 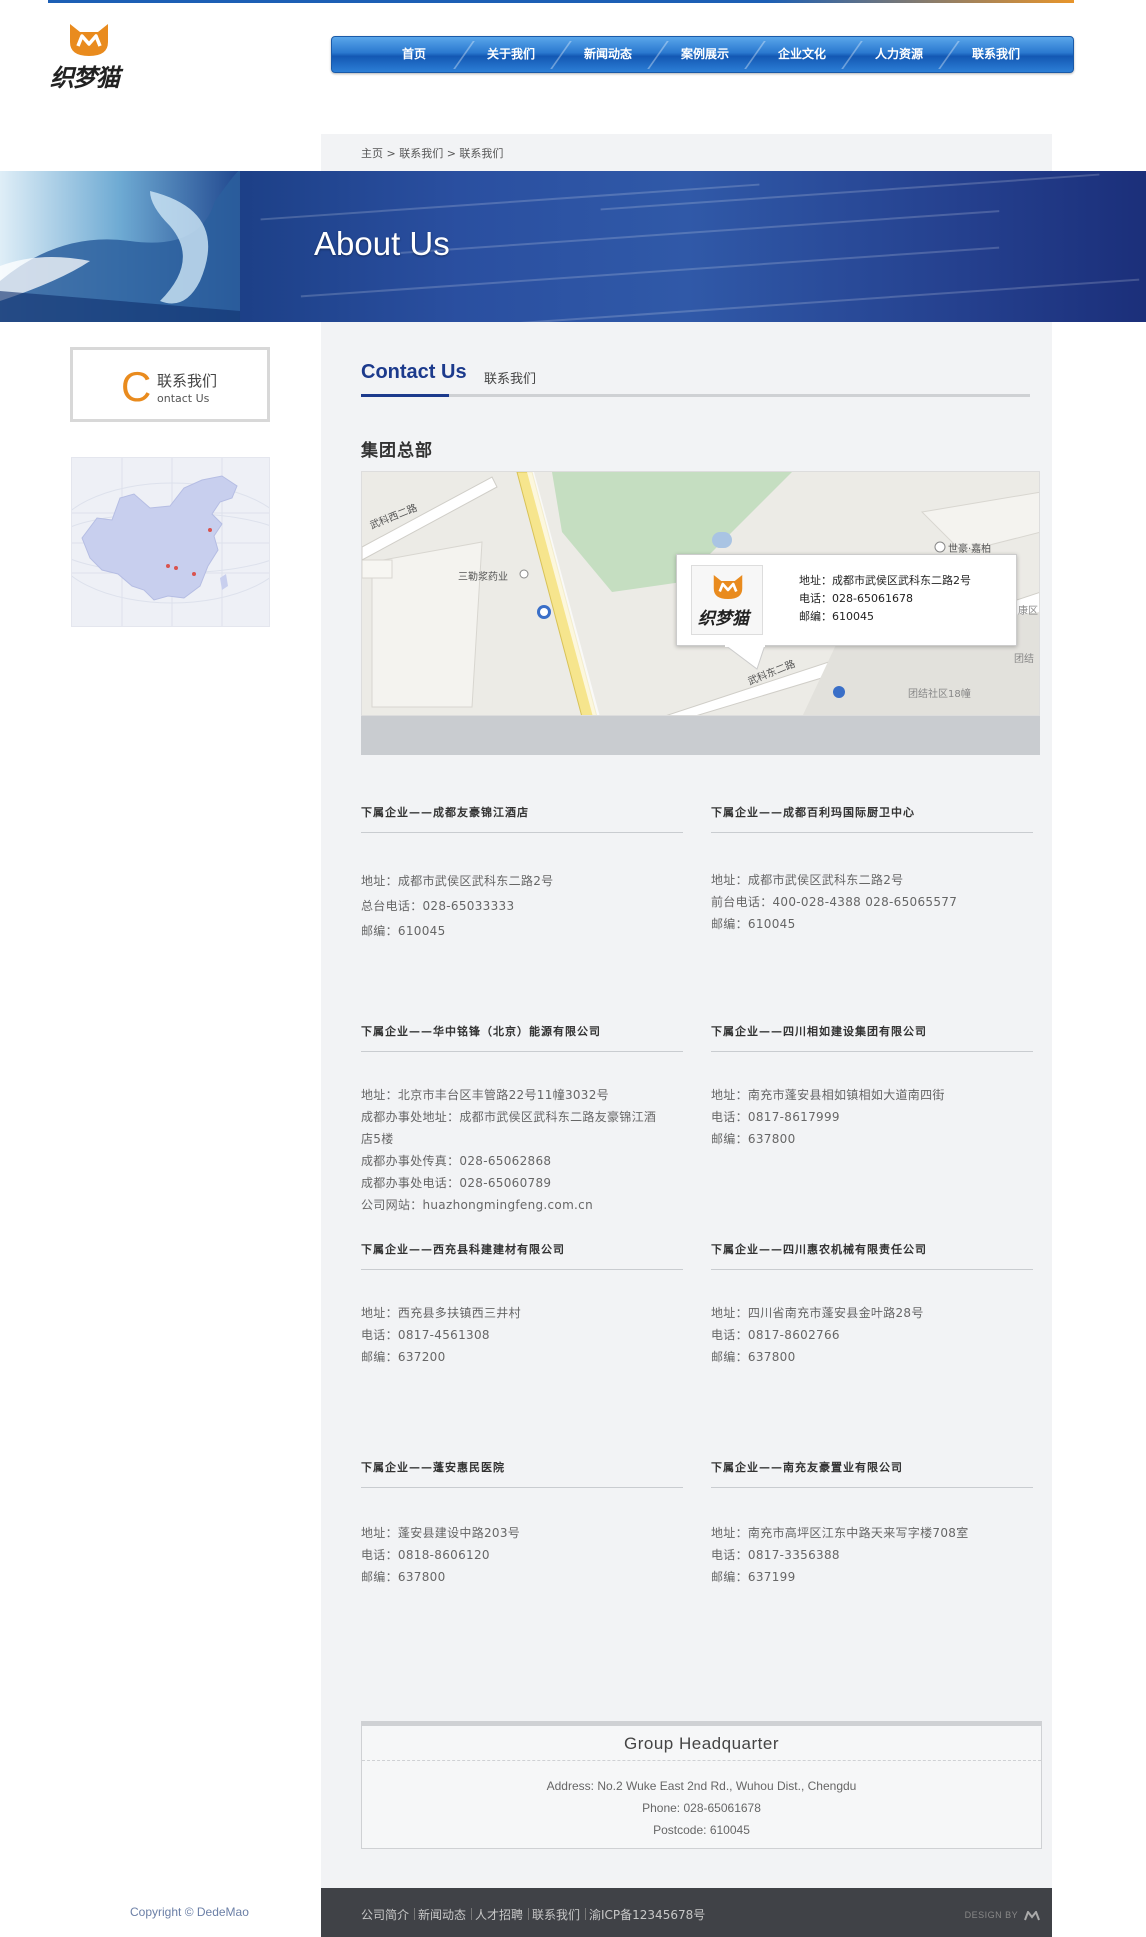 I want to click on company-line: 地址：北京市丰台区丰管路22号11幢3032号, so click(x=485, y=1095).